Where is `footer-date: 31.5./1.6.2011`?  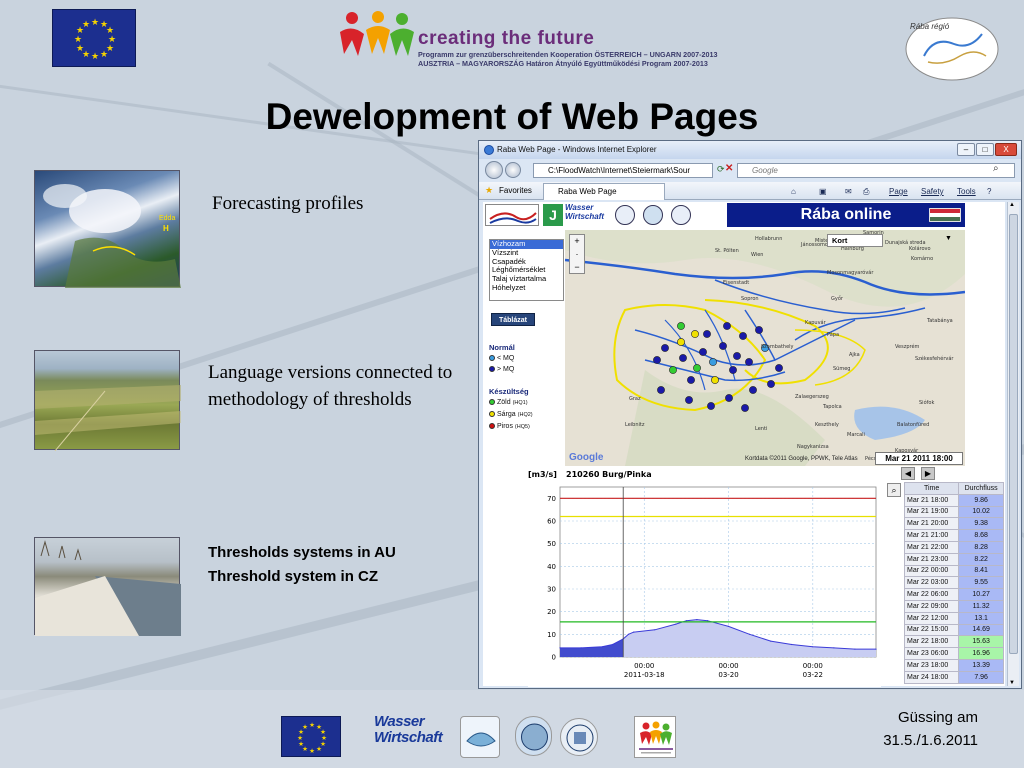 footer-date: 31.5./1.6.2011 is located at coordinates (930, 740).